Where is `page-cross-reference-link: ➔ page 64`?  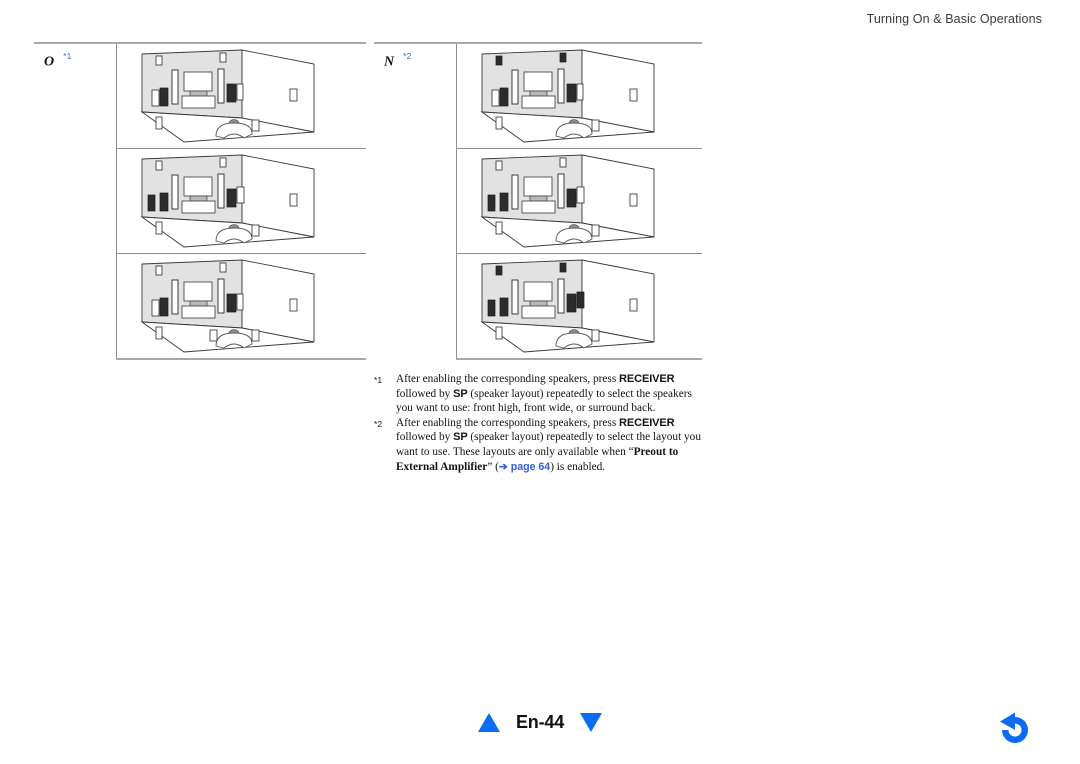 page-cross-reference-link: ➔ page 64 is located at coordinates (524, 467).